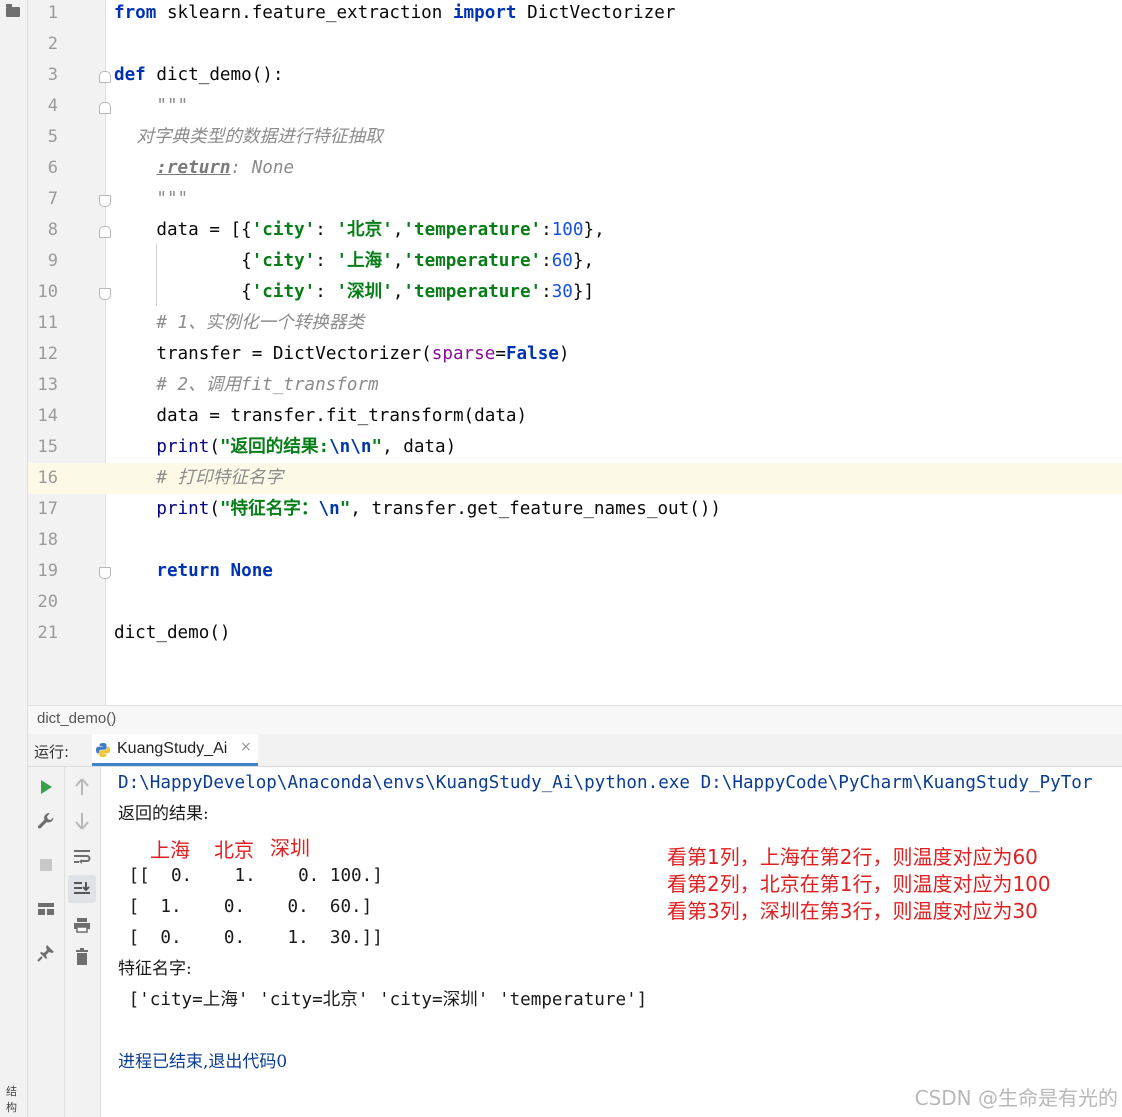 This screenshot has width=1122, height=1117. Describe the element at coordinates (151, 106) in the screenshot. I see `code-line-4: """` at that location.